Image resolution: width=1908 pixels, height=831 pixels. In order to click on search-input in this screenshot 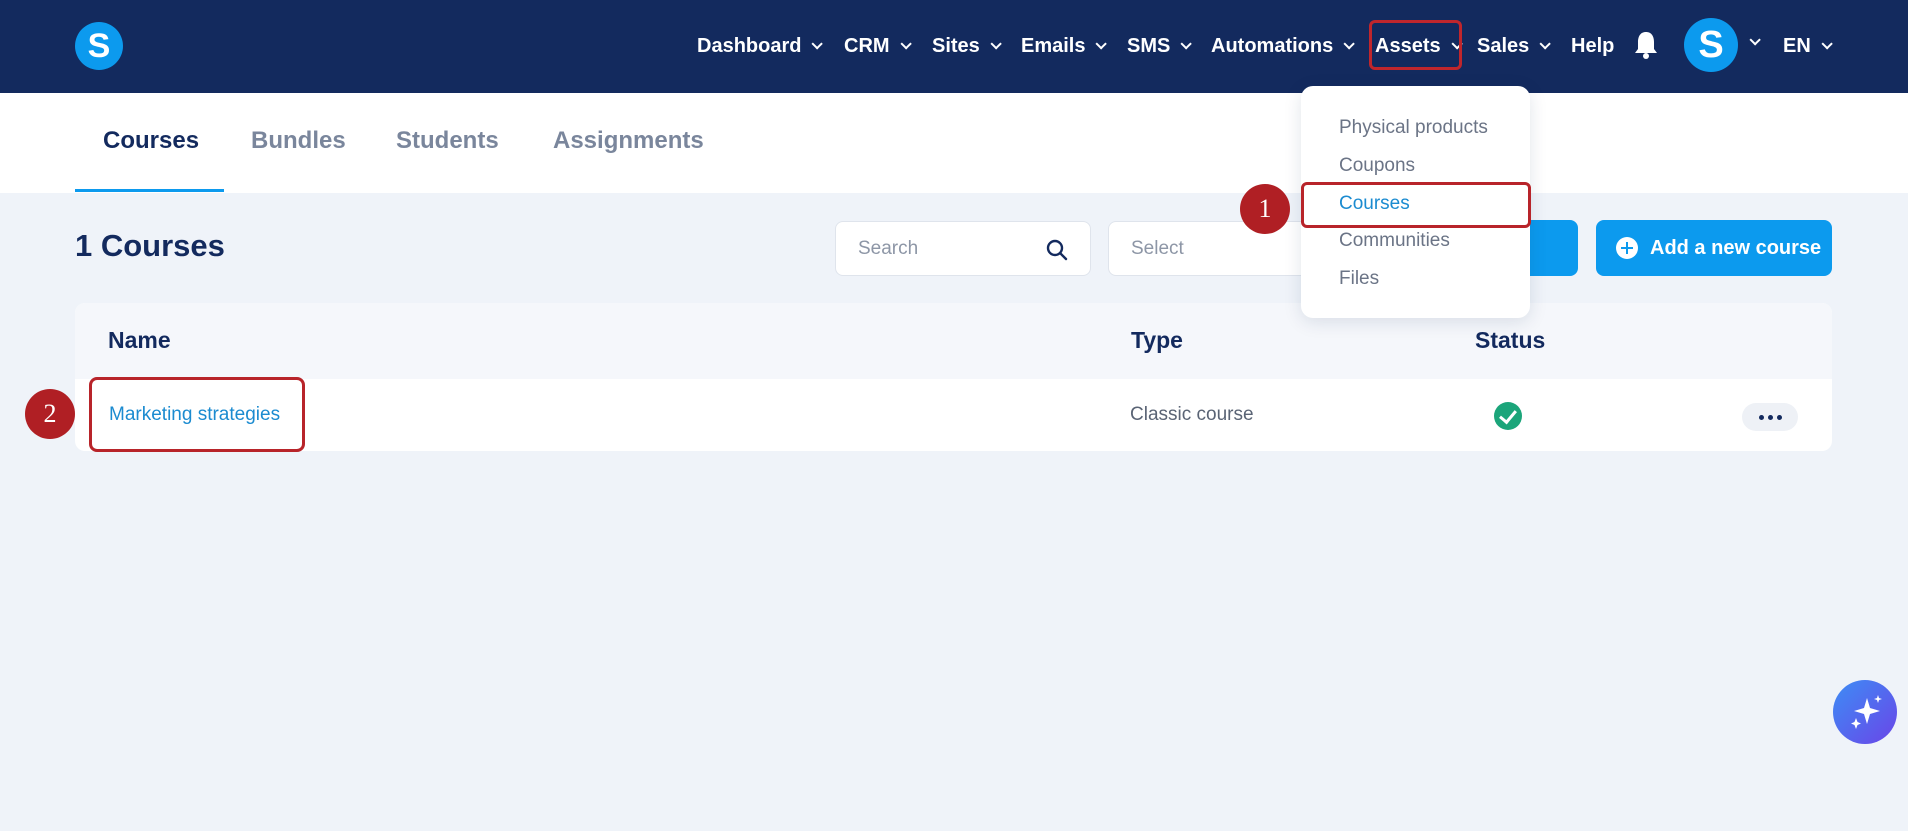, I will do `click(948, 249)`.